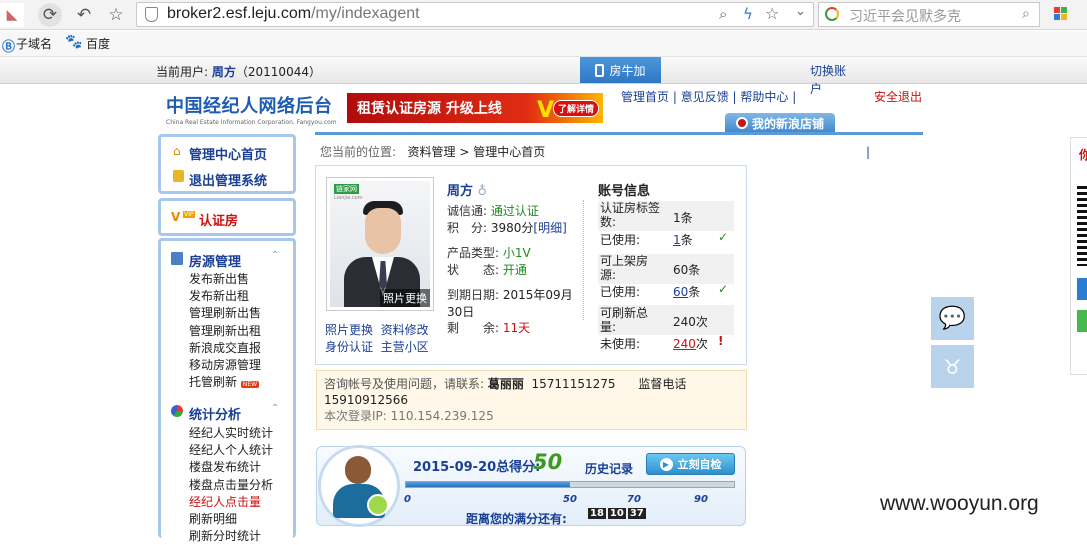 The height and width of the screenshot is (545, 1087). I want to click on search-box: 习近平会见默多克 ⌕, so click(929, 14).